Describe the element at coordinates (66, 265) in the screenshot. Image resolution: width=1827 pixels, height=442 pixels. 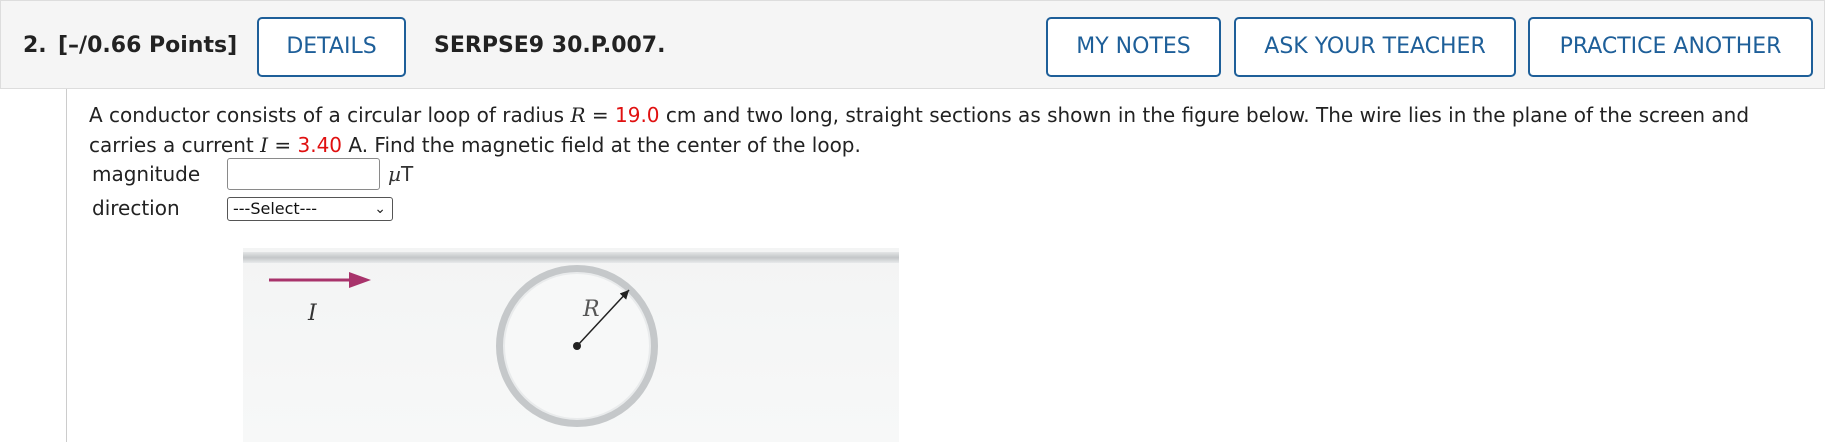
I see `question-body-divider` at that location.